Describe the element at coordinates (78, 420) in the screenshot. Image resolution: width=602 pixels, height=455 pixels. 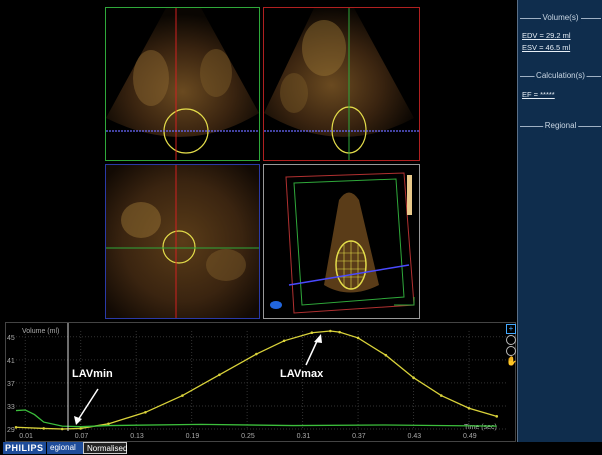
I see `lavmin-arrow-head` at that location.